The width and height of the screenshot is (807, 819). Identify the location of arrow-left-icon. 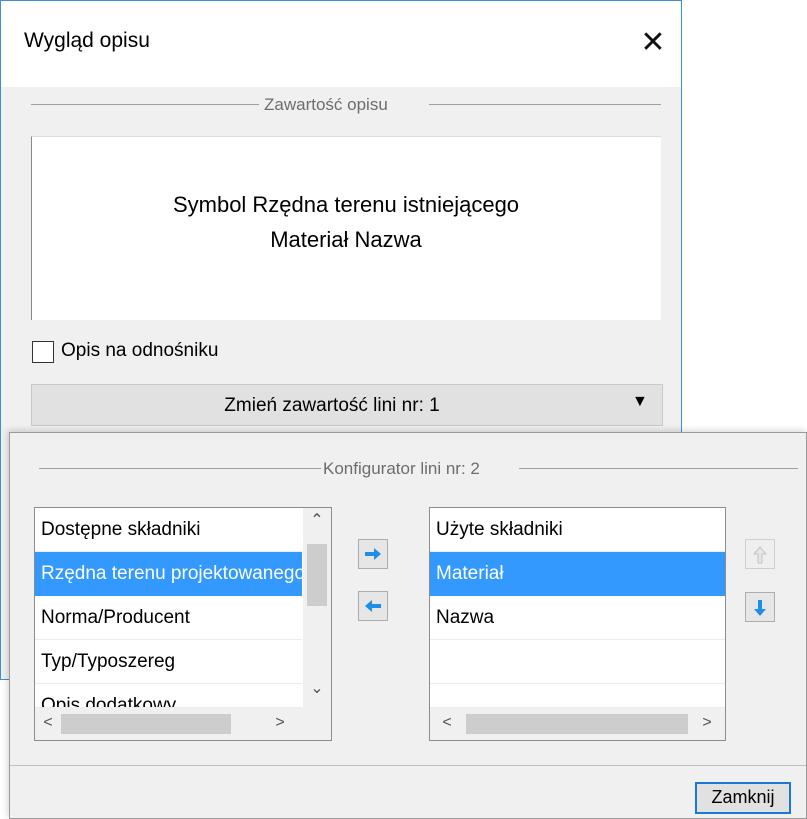
(373, 606).